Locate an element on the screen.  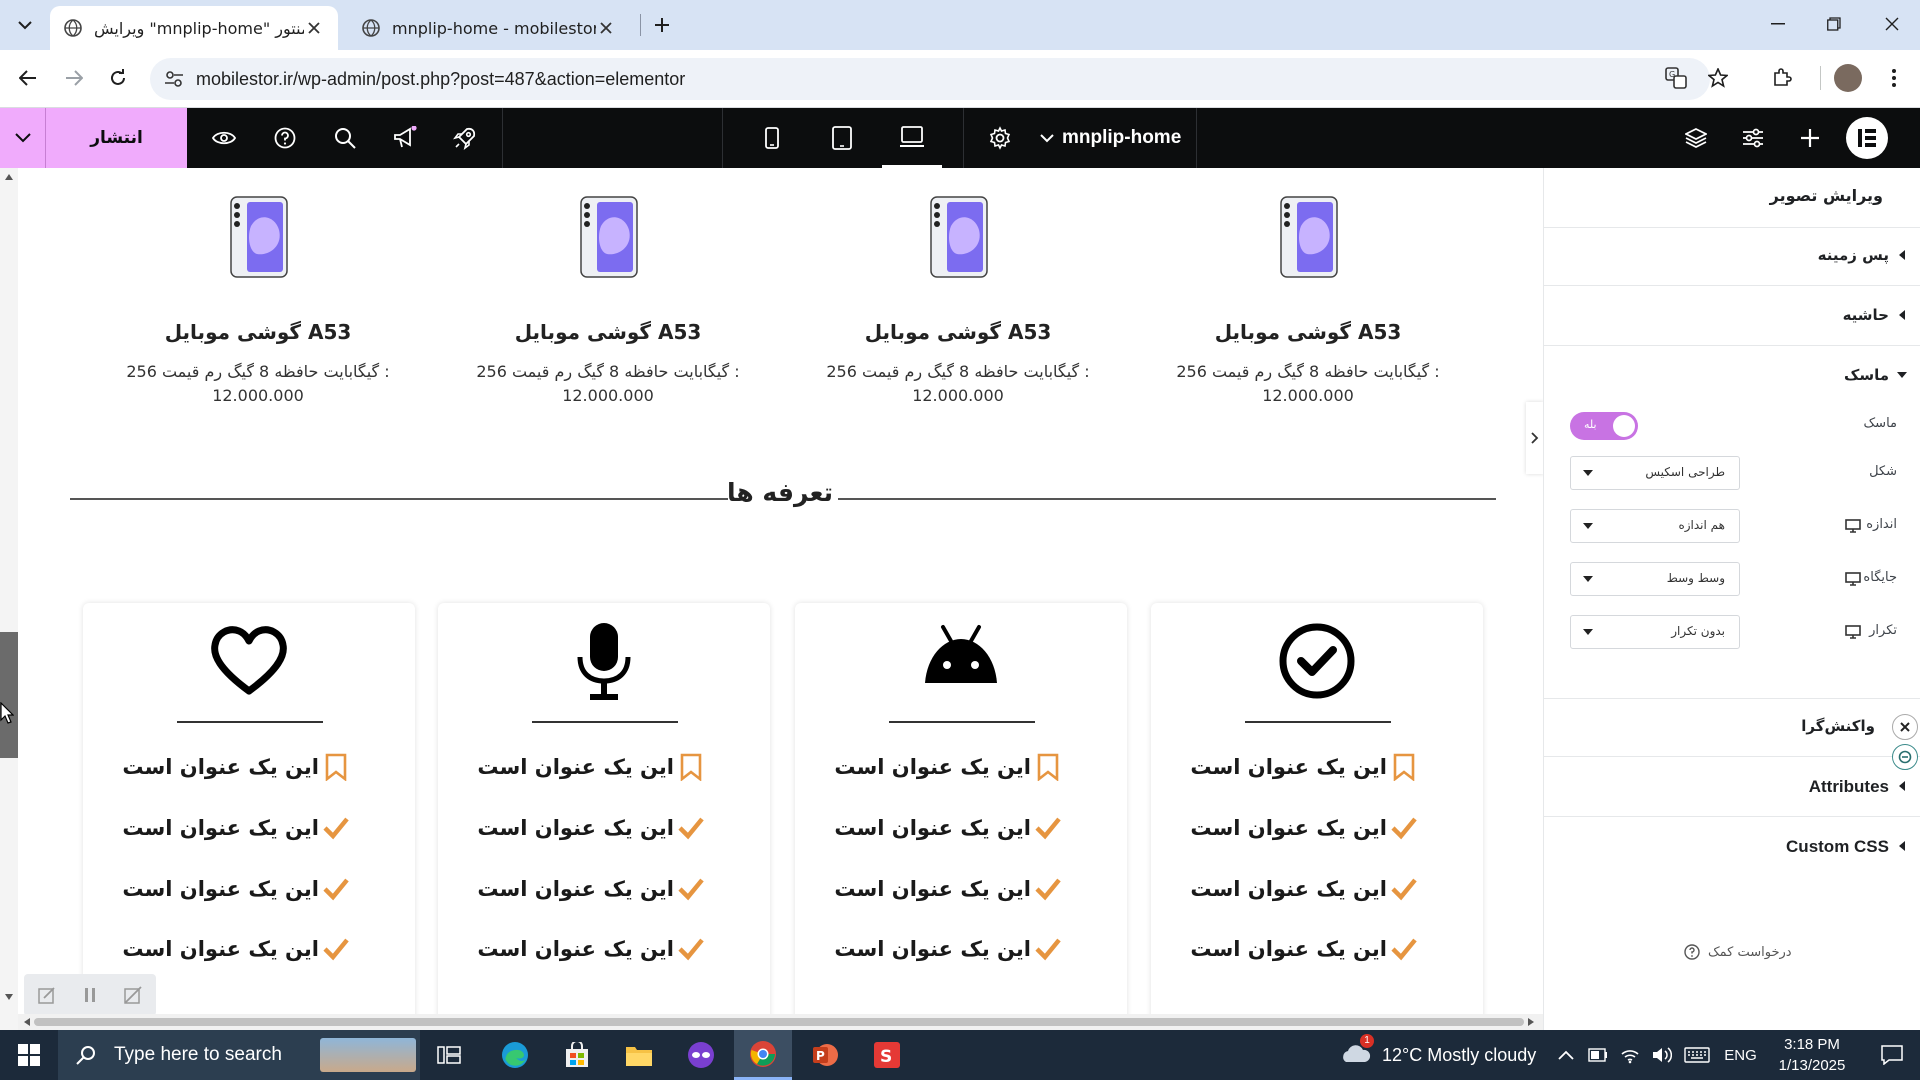
device-tablet-button is located at coordinates (842, 138).